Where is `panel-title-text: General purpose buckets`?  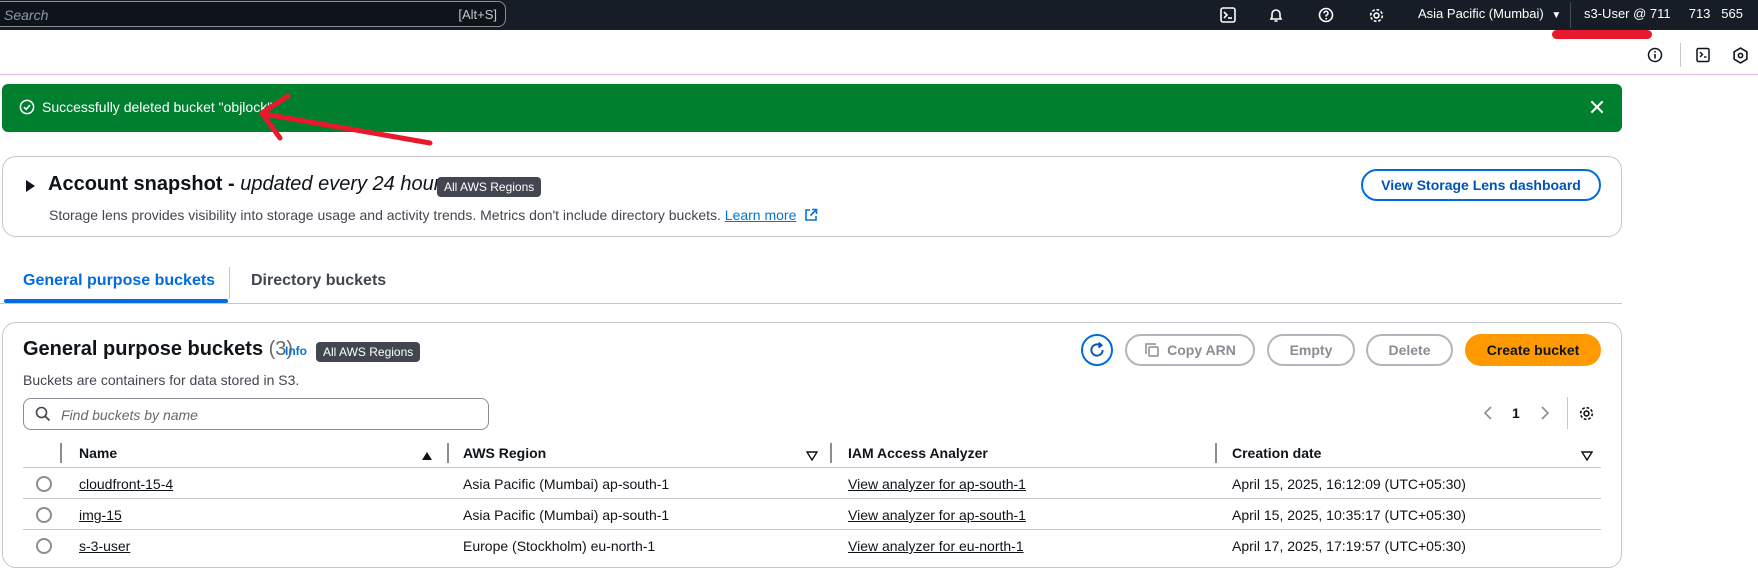 panel-title-text: General purpose buckets is located at coordinates (143, 349).